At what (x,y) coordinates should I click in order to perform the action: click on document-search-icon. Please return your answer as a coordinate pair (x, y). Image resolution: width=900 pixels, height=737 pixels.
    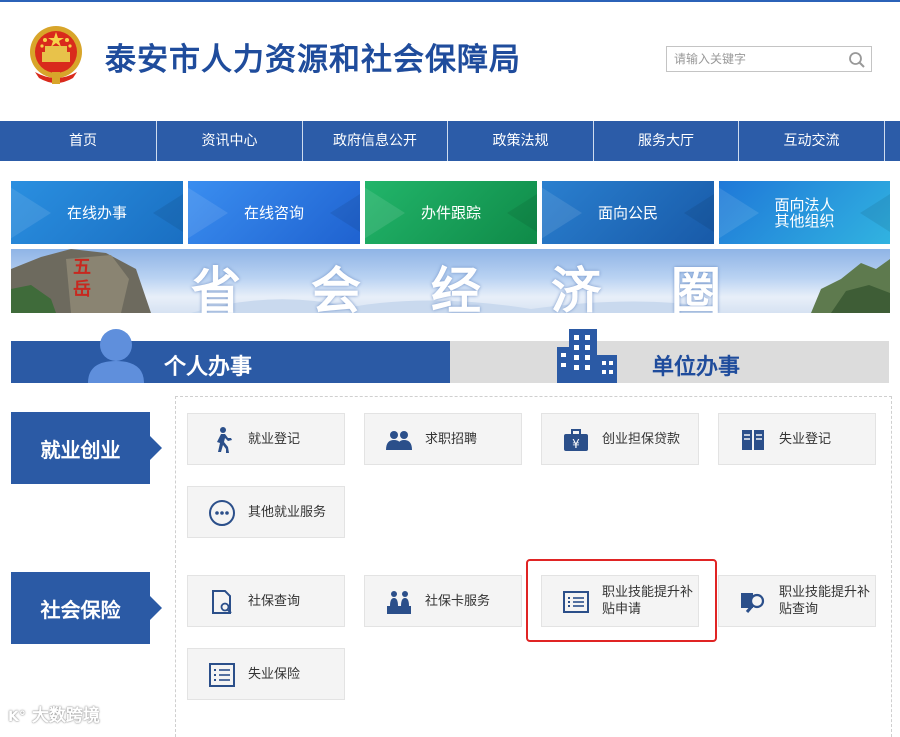
    Looking at the image, I should click on (222, 602).